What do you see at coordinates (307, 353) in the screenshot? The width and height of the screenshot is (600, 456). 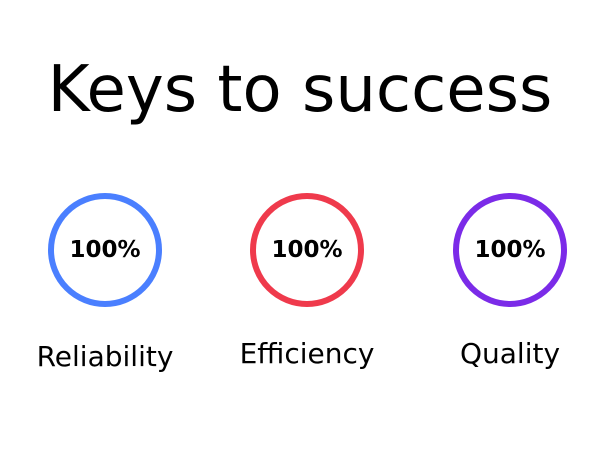 I see `efficiency-label: Efficiency` at bounding box center [307, 353].